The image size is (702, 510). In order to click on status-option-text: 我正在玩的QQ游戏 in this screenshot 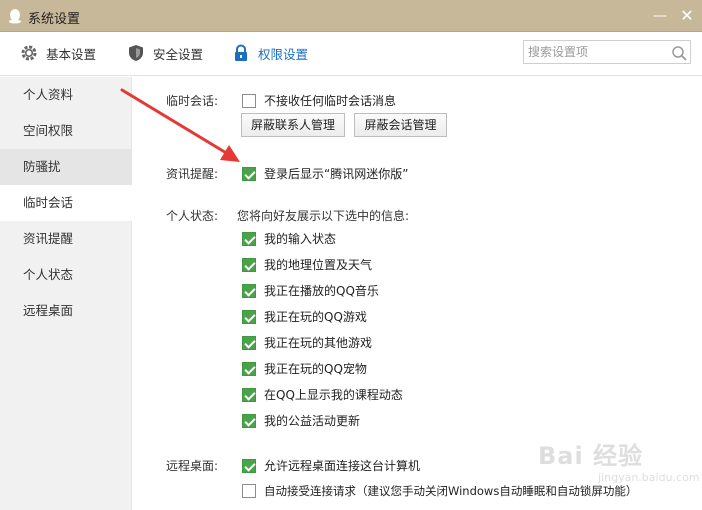, I will do `click(315, 317)`.